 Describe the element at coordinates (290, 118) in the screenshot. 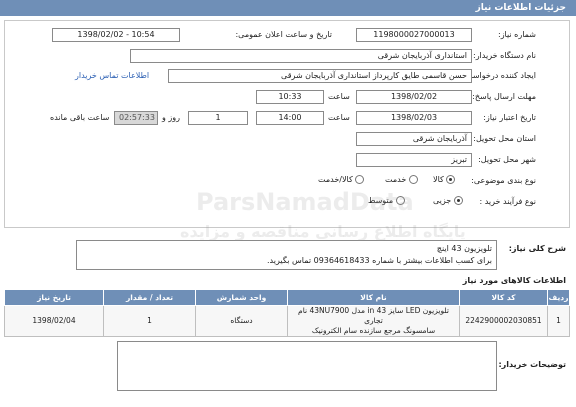

I see `validity-time-field: 14:00` at that location.